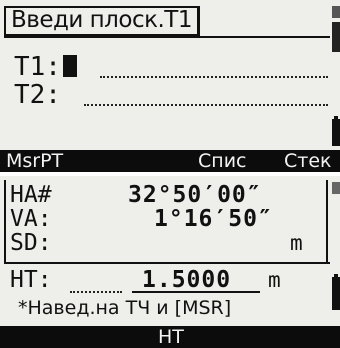  I want to click on row-ht-label: HT:, so click(31, 280).